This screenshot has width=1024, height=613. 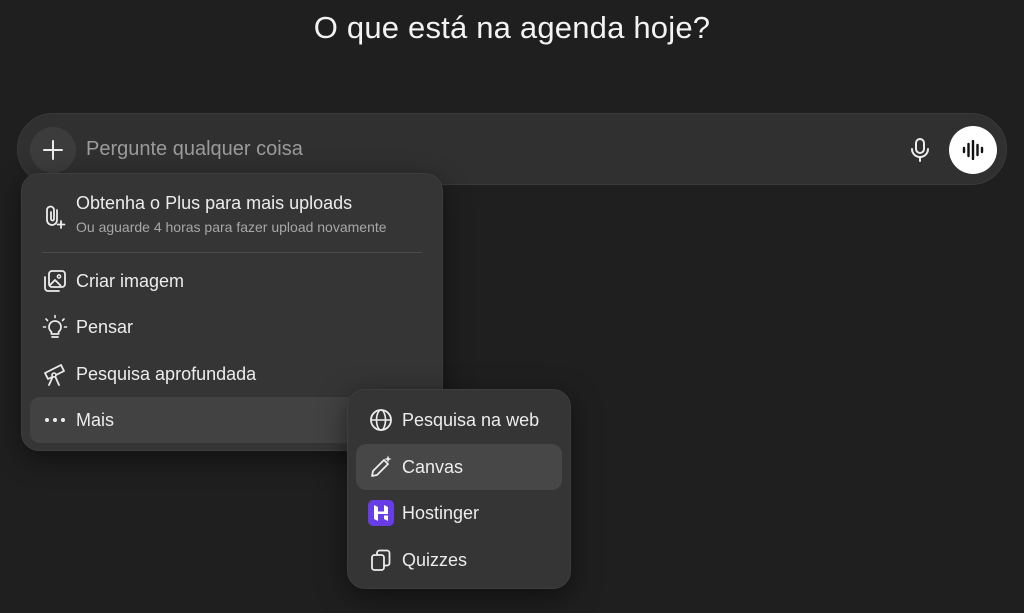 I want to click on attach-button, so click(x=53, y=150).